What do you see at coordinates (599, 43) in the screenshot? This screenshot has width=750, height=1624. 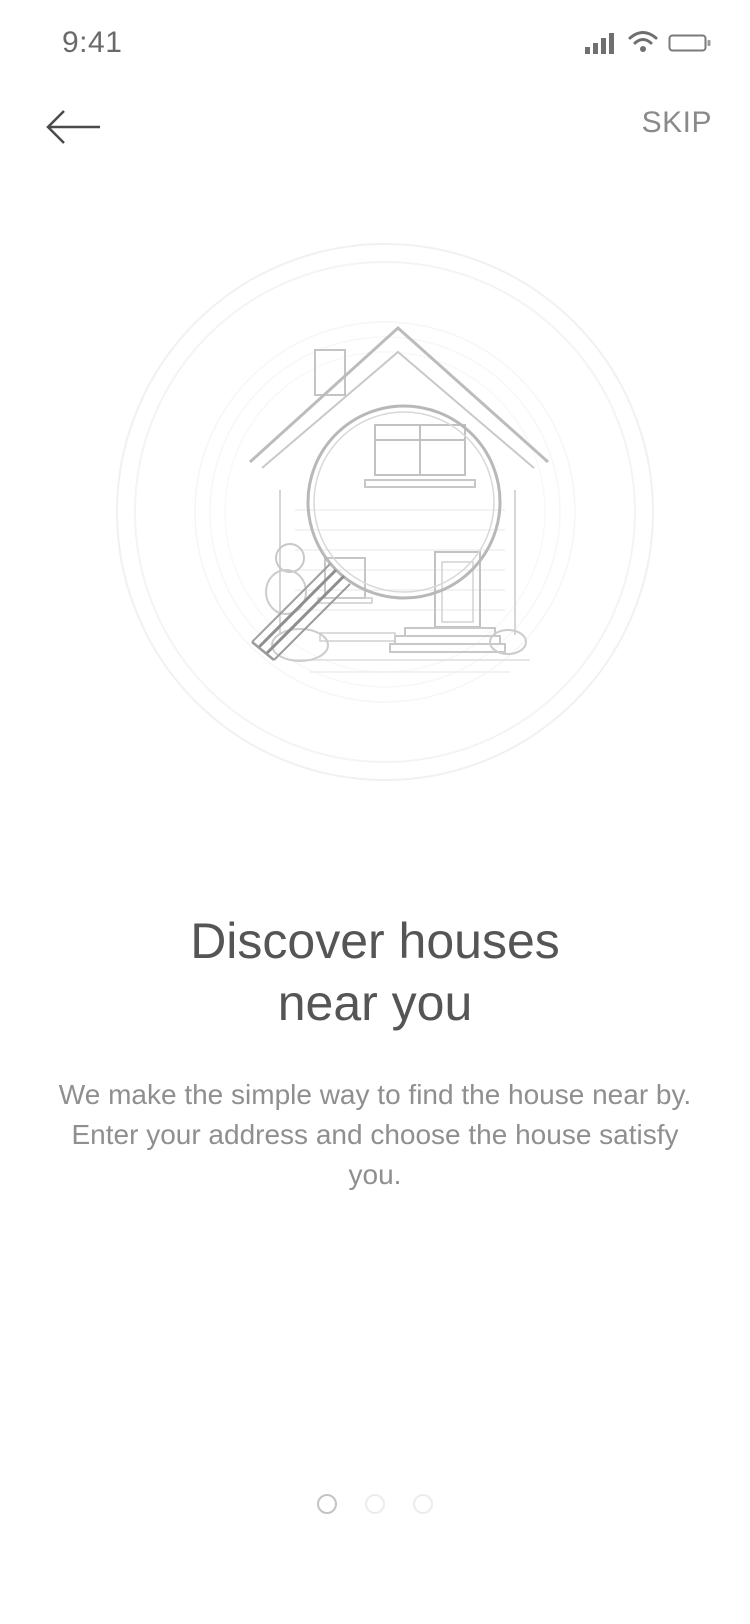 I see `signal-icon` at bounding box center [599, 43].